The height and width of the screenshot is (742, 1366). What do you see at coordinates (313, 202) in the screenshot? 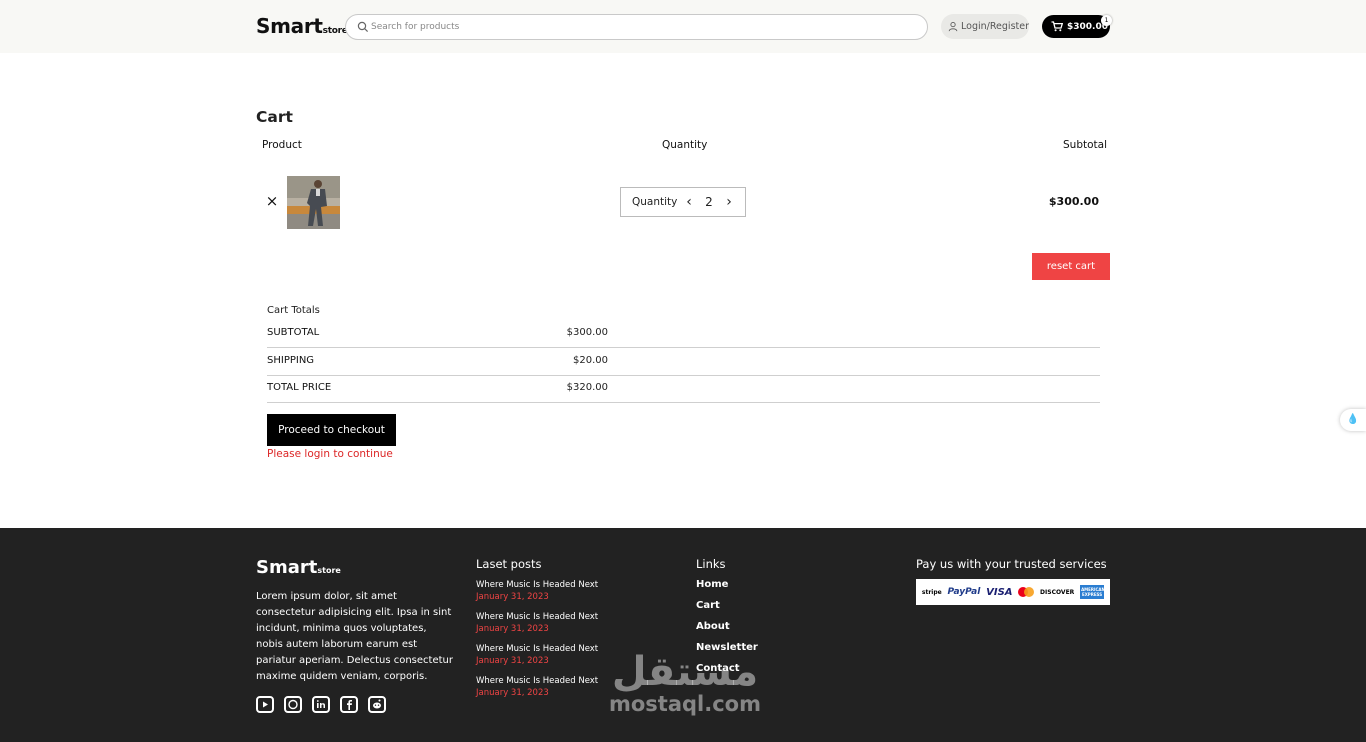
I see `product-image` at bounding box center [313, 202].